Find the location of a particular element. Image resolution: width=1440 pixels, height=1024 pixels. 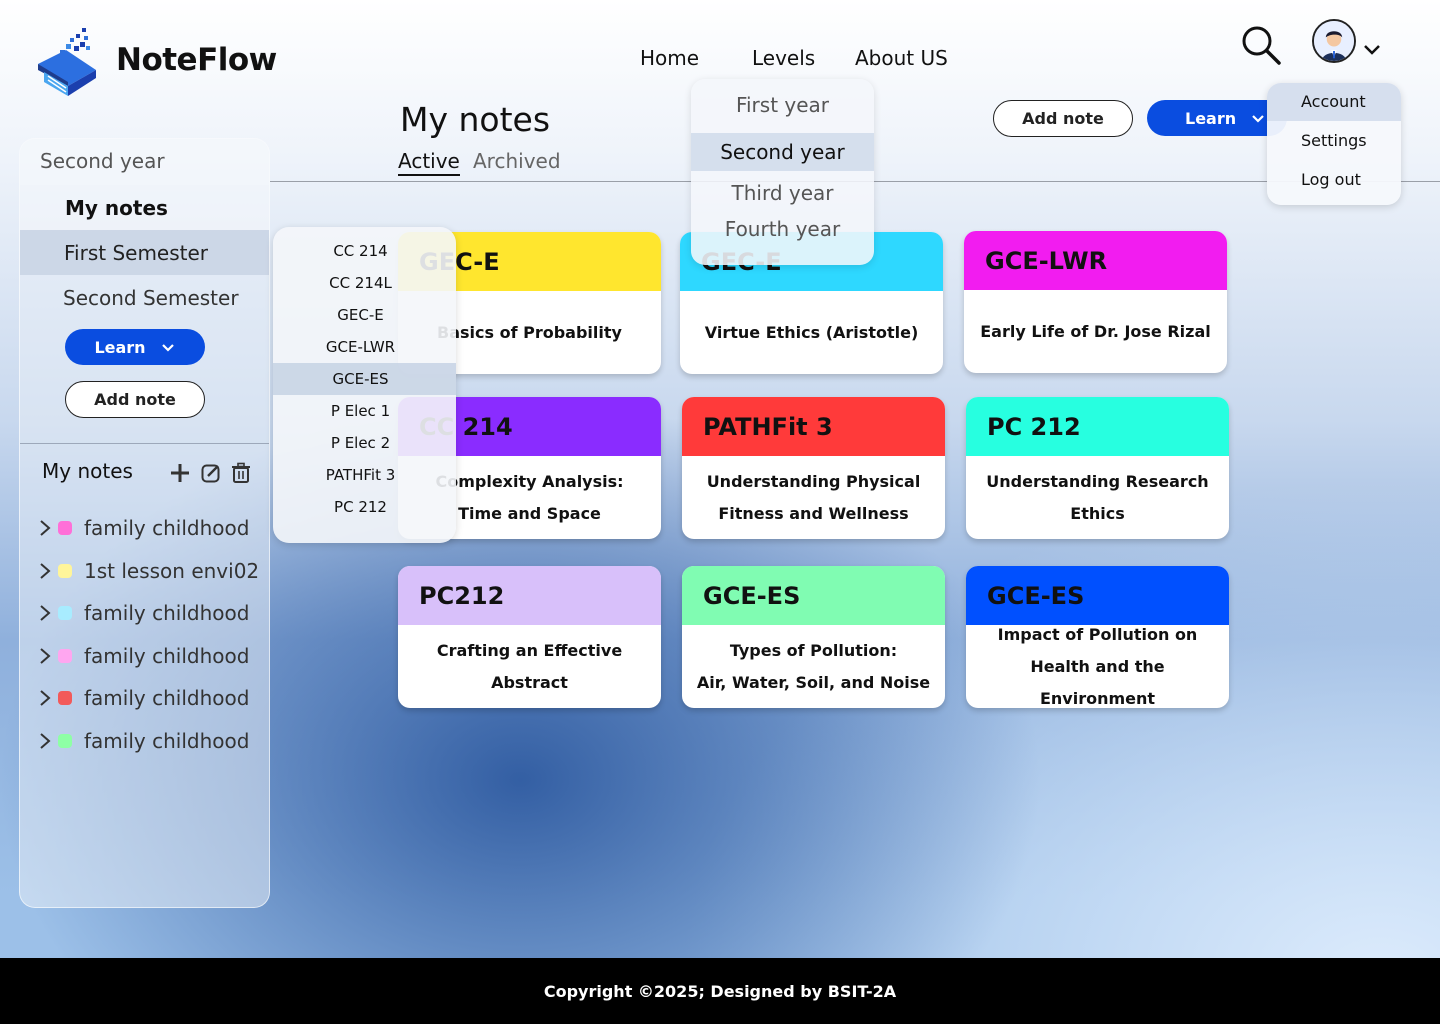

learn-button: Learn is located at coordinates (1217, 118).